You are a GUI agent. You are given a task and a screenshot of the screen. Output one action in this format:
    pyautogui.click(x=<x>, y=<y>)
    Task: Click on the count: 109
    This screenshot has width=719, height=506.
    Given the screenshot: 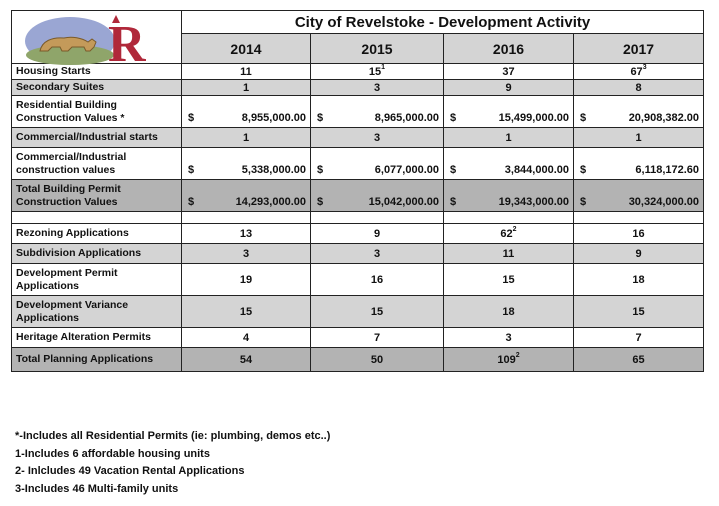 What is the action you would take?
    pyautogui.click(x=506, y=359)
    